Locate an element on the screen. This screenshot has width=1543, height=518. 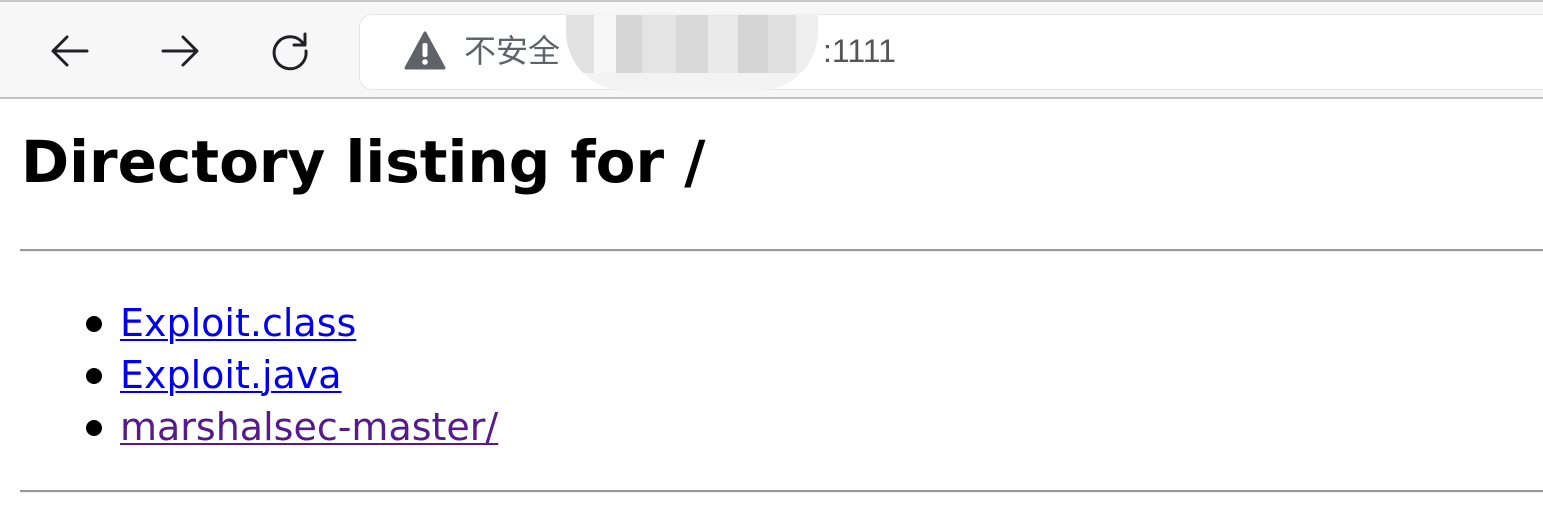
list-item: marshalsec-master/ is located at coordinates (249, 427).